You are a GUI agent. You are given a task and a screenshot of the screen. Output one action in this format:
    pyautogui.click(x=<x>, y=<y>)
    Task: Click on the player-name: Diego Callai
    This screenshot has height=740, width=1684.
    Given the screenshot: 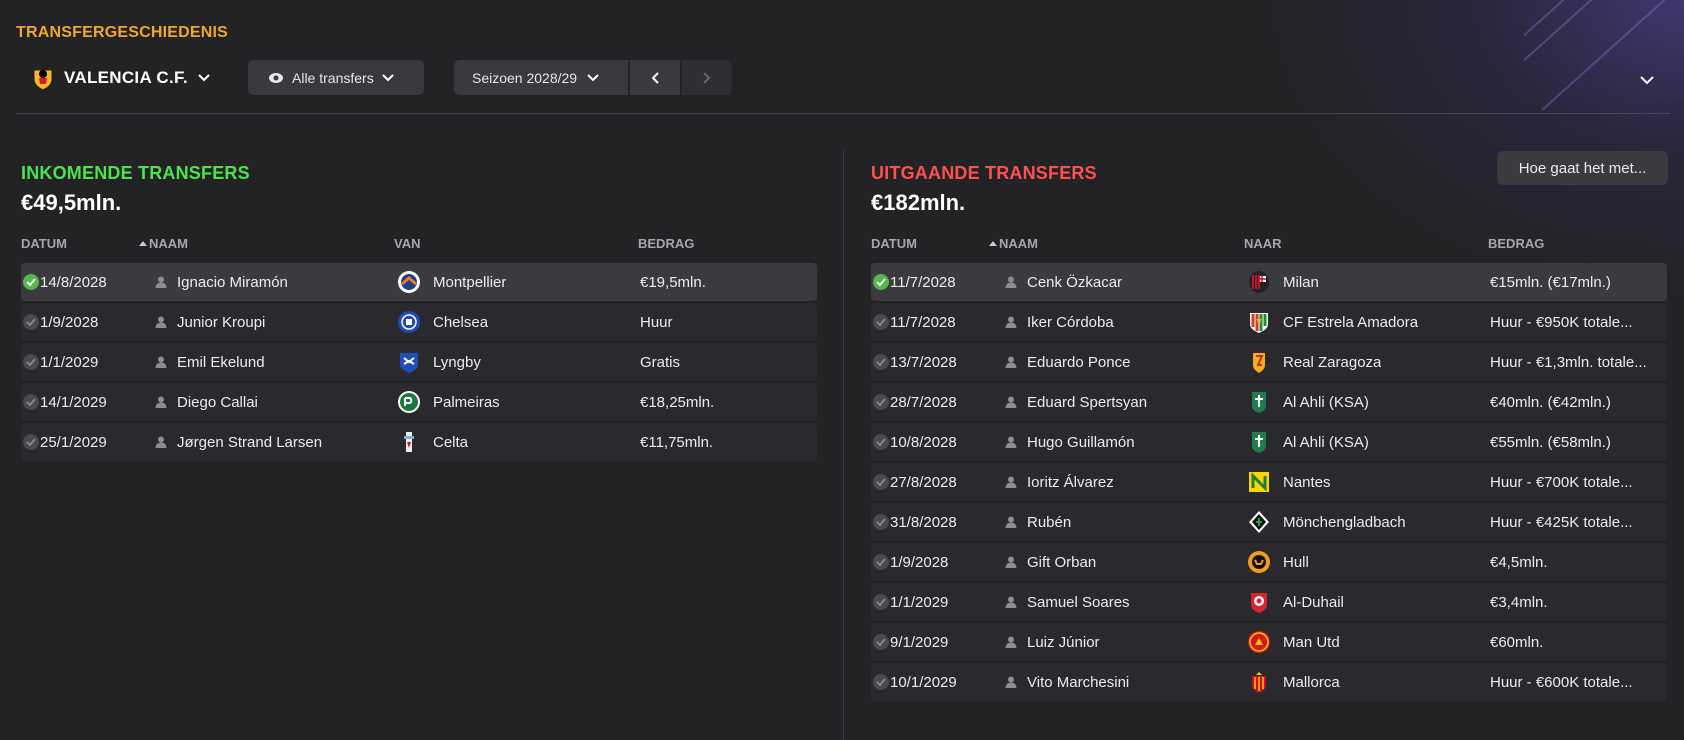 What is the action you would take?
    pyautogui.click(x=217, y=402)
    